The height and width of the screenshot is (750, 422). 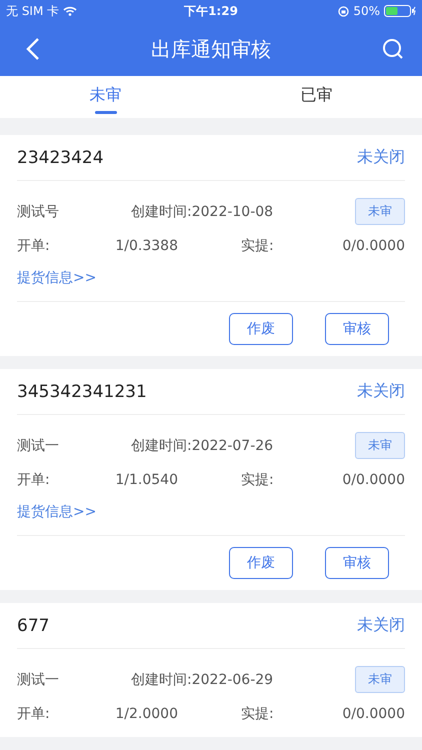 I want to click on battery-percent: 50%, so click(x=366, y=11).